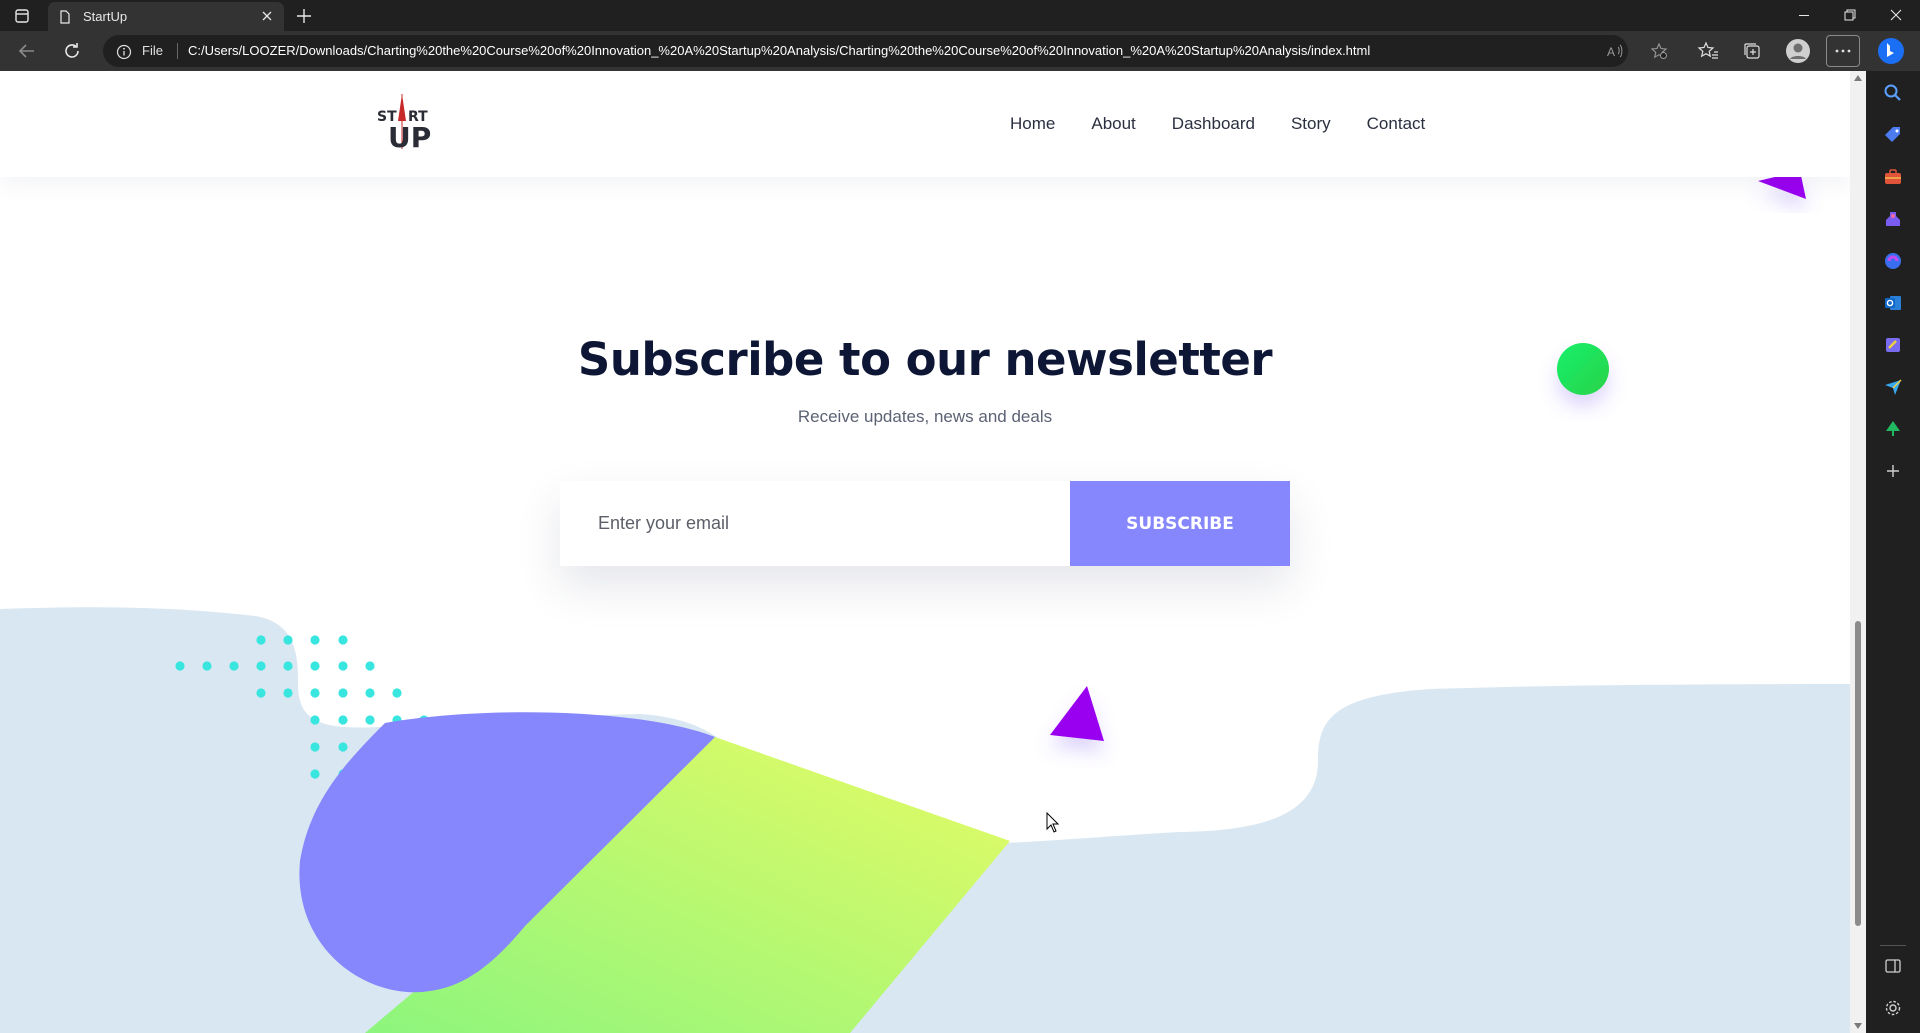 This screenshot has height=1033, width=1920. I want to click on close-tab-icon, so click(267, 16).